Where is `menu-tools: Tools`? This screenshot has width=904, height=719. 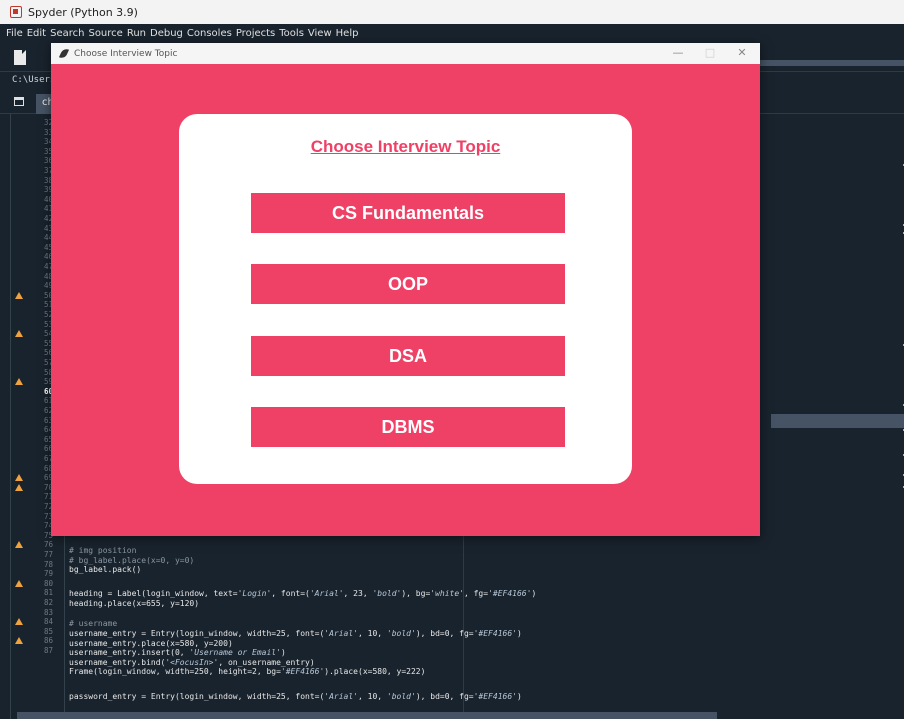 menu-tools: Tools is located at coordinates (291, 33).